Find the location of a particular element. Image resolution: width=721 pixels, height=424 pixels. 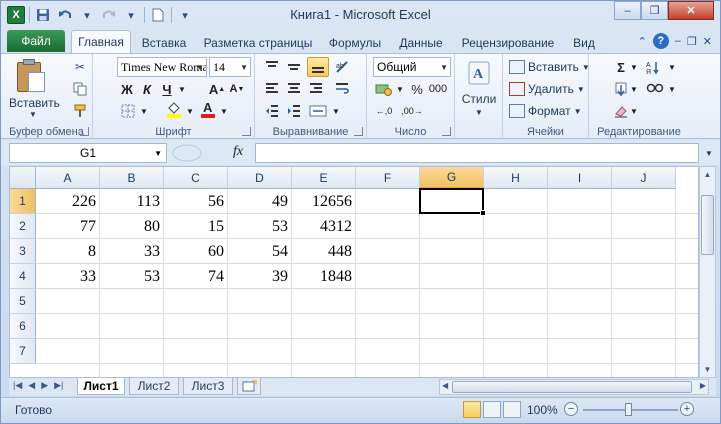

number-format-combo: Общий ▼ is located at coordinates (412, 67).